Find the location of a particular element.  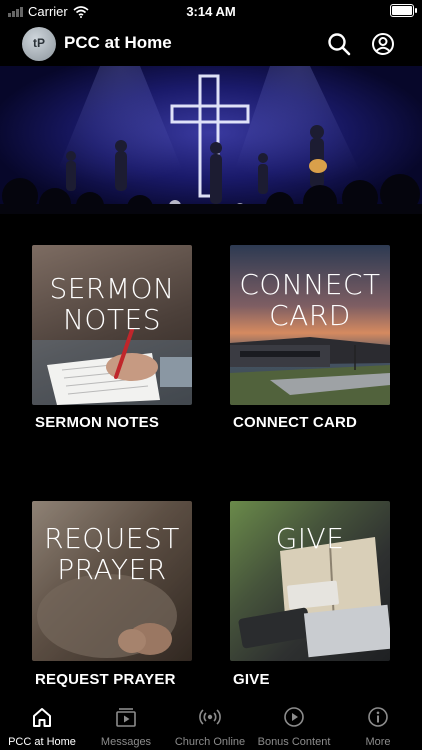

tab-pcc-at-home: PCC at Home is located at coordinates (42, 725).